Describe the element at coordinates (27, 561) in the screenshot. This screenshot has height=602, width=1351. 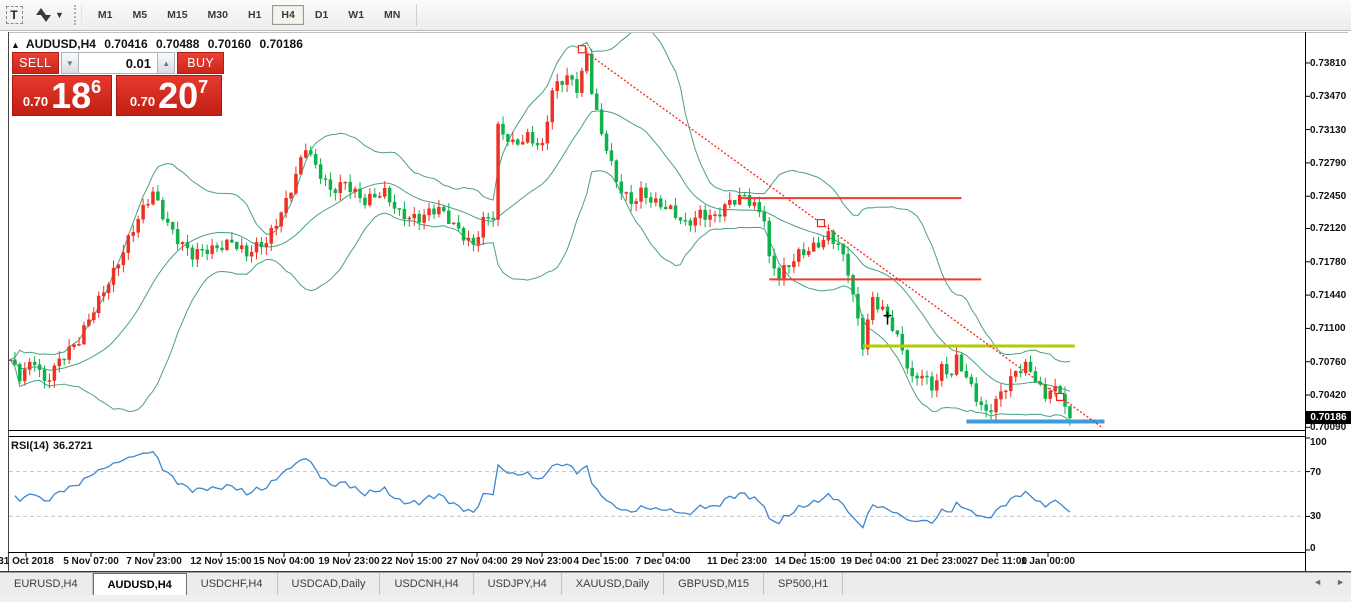
I see `date-axis-label: 31 Oct 2018` at that location.